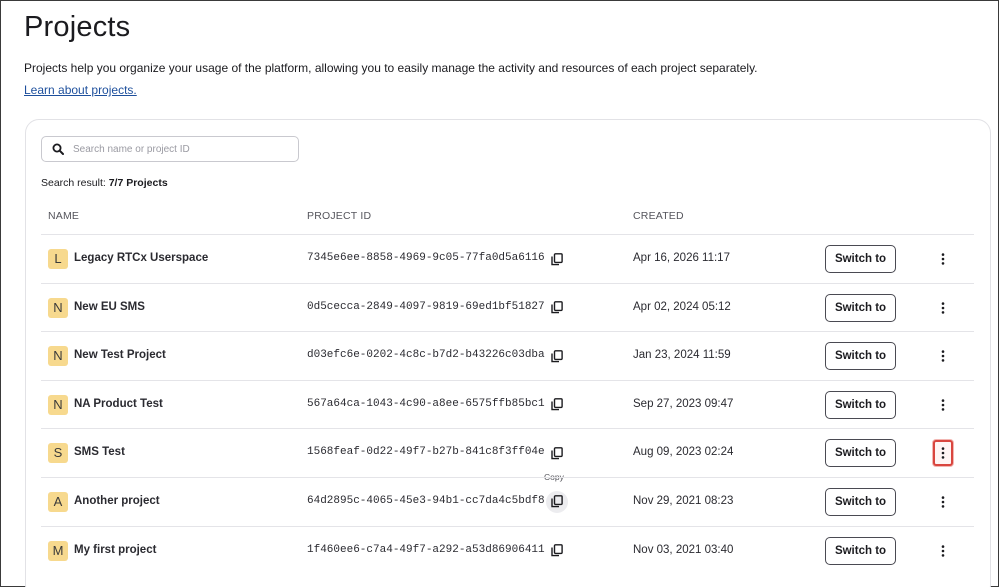 The height and width of the screenshot is (587, 999). I want to click on learn-about-projects-link: Learn about projects., so click(80, 90).